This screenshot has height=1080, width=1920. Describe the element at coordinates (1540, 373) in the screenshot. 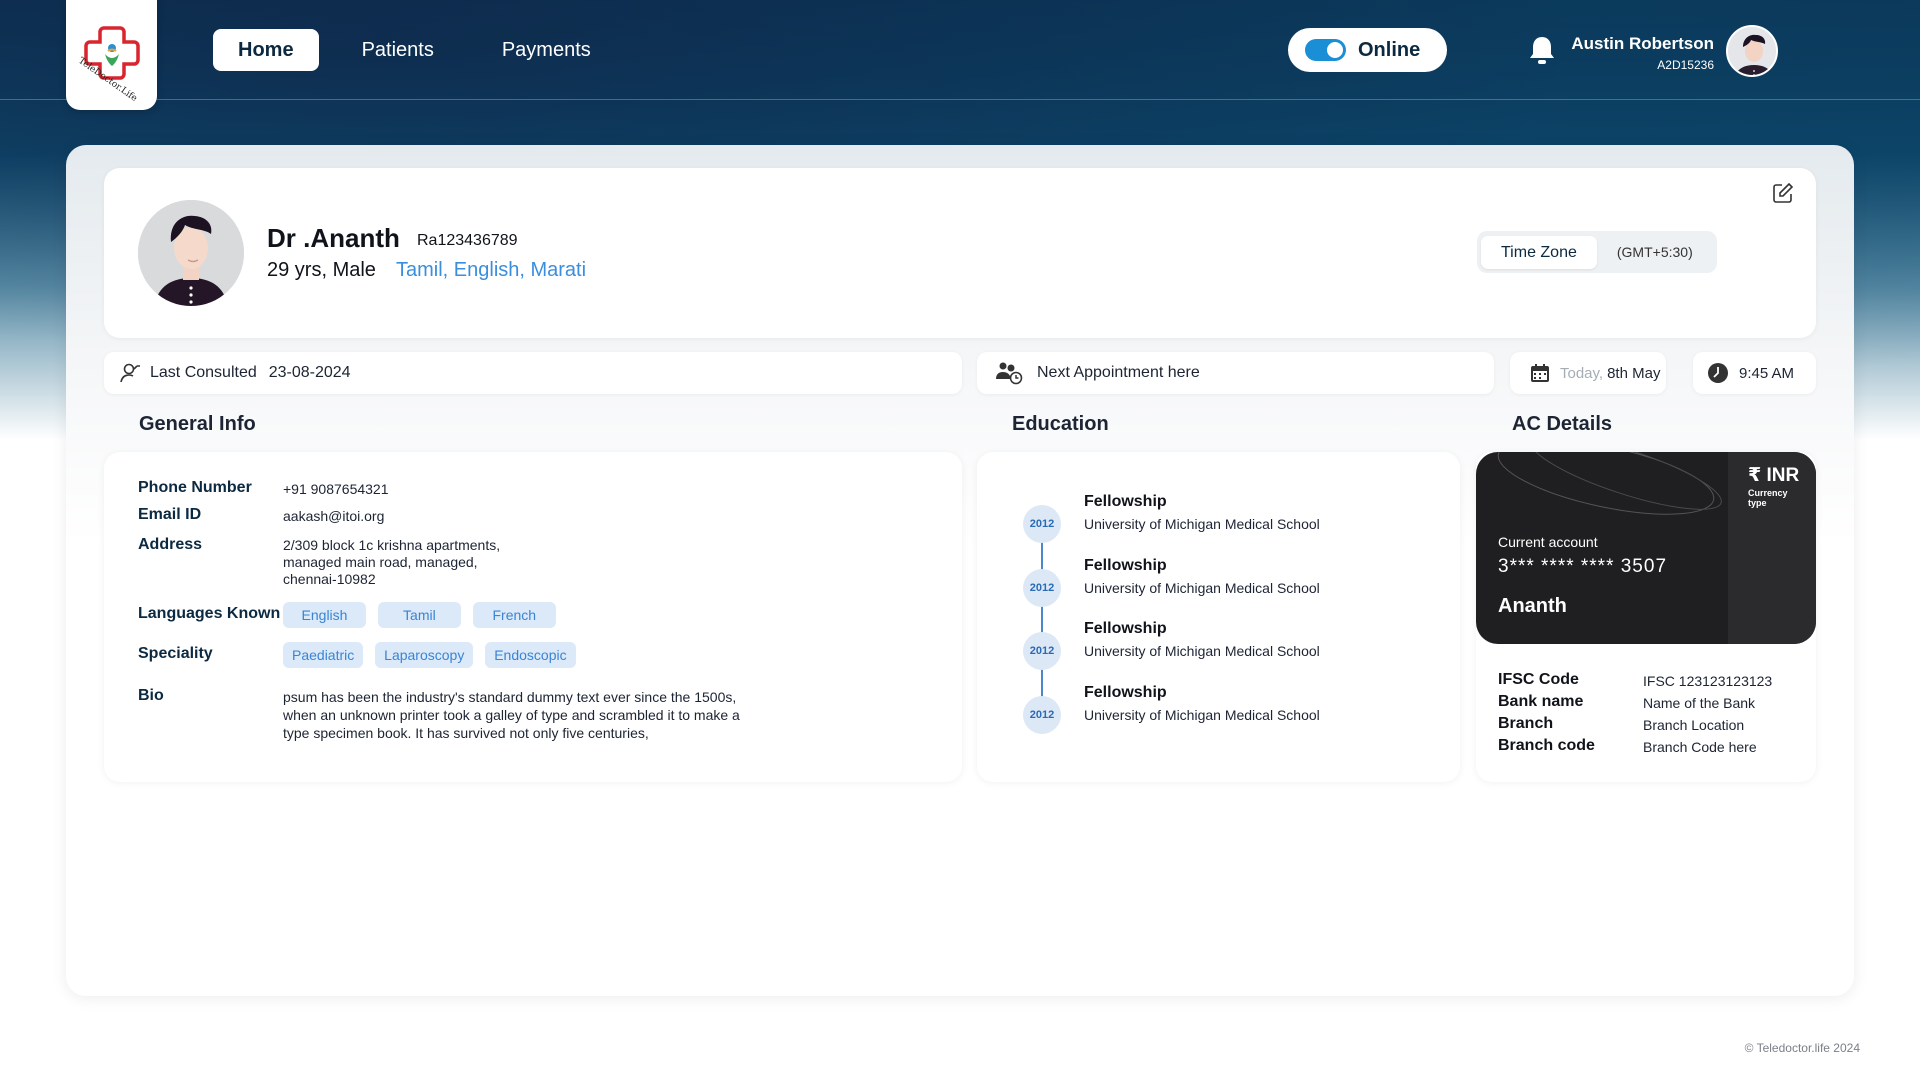

I see `calendar-icon` at that location.